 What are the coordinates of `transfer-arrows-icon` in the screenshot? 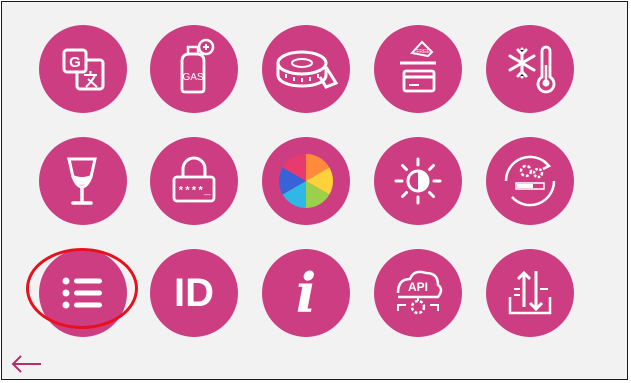 It's located at (530, 292).